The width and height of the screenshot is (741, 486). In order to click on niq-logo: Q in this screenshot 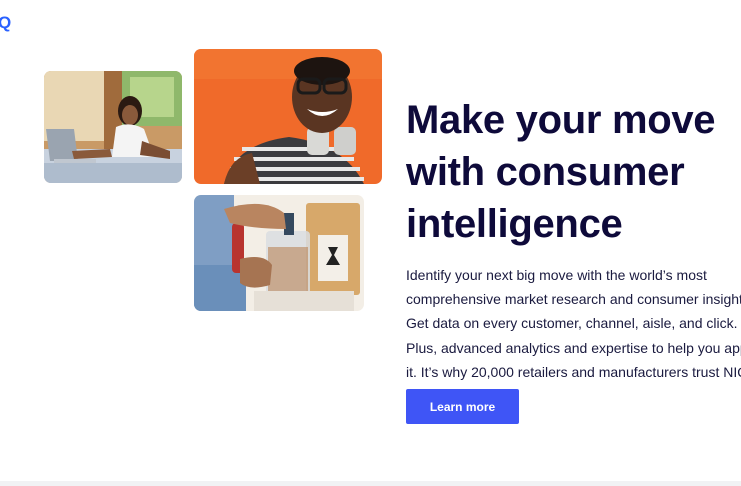, I will do `click(5, 22)`.